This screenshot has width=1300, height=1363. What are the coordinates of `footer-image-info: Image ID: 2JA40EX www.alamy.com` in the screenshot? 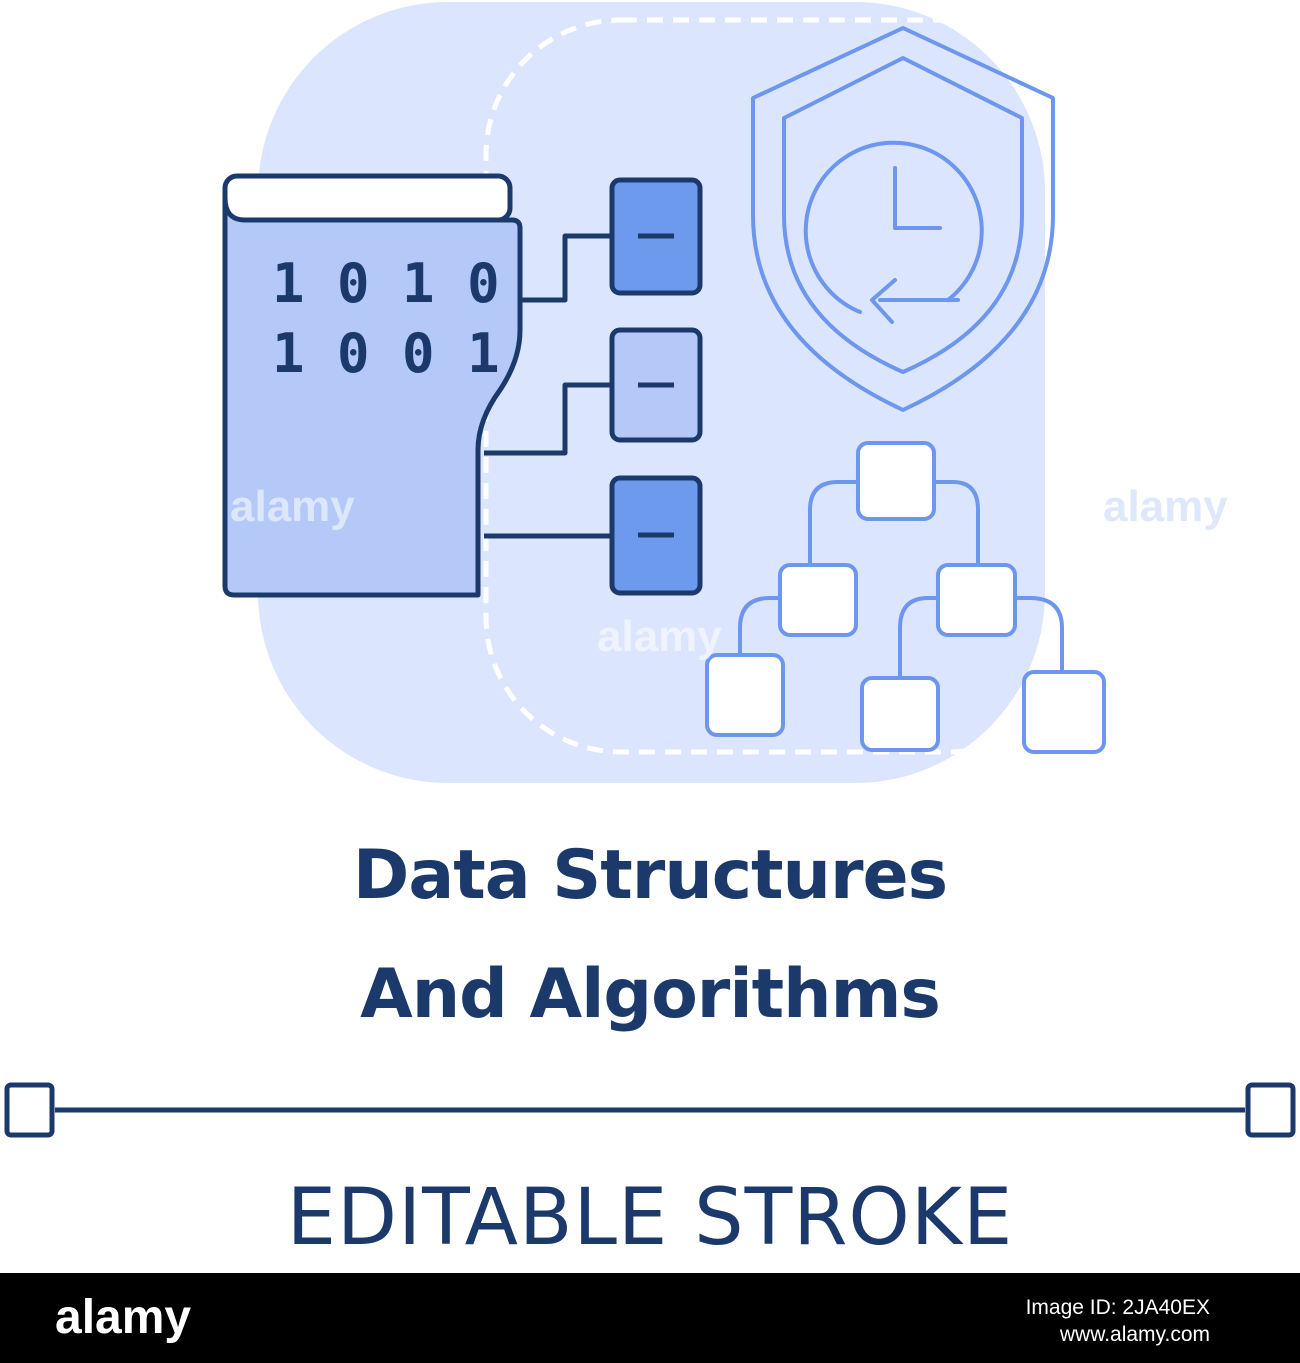 It's located at (1118, 1321).